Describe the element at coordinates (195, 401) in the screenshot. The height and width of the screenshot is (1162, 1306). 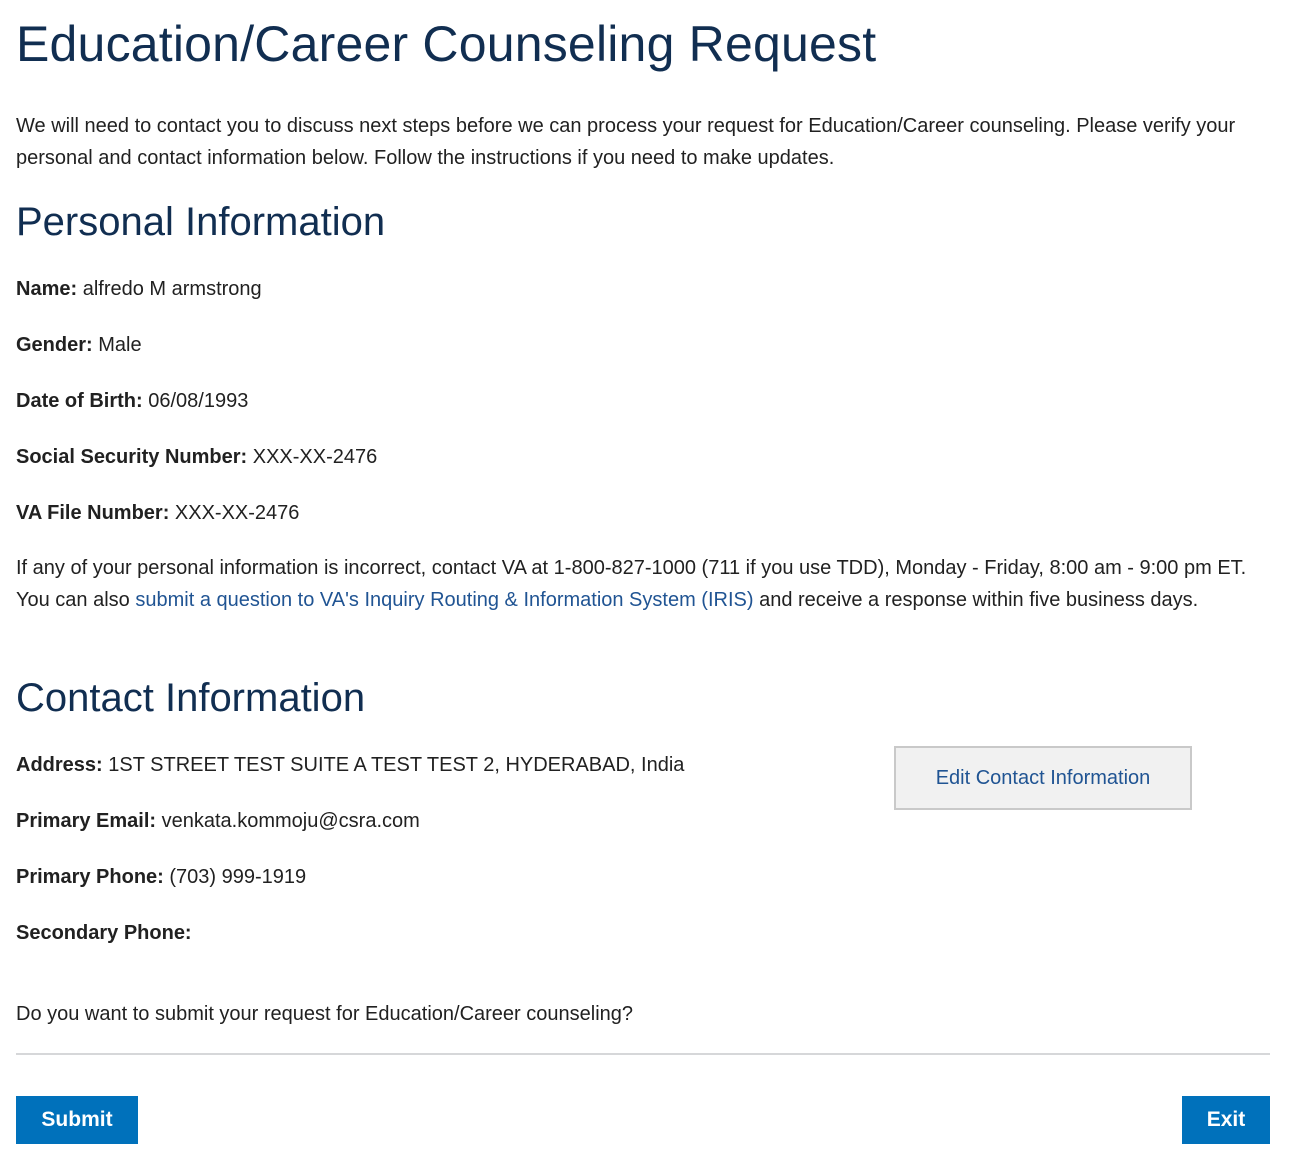
I see `date-of-birth-value: 06/08/1993` at that location.